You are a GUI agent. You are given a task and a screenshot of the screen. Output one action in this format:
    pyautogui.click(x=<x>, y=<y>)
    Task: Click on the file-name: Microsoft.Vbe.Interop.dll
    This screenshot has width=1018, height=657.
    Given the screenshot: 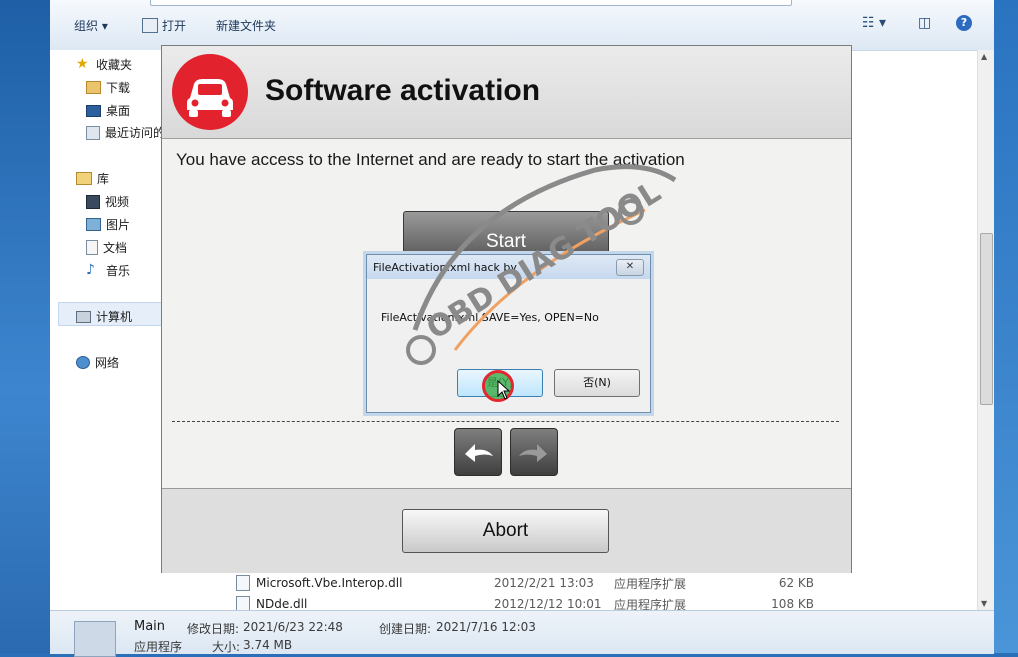 What is the action you would take?
    pyautogui.click(x=329, y=583)
    